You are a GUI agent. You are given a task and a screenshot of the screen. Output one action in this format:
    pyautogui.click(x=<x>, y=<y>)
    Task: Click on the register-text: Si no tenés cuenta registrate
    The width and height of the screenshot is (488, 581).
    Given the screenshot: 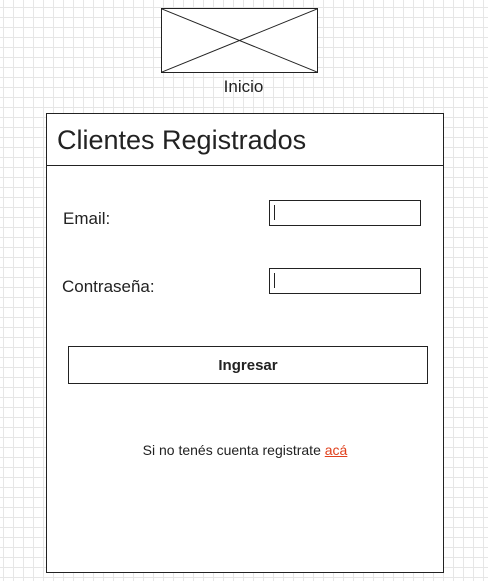 What is the action you would take?
    pyautogui.click(x=231, y=450)
    